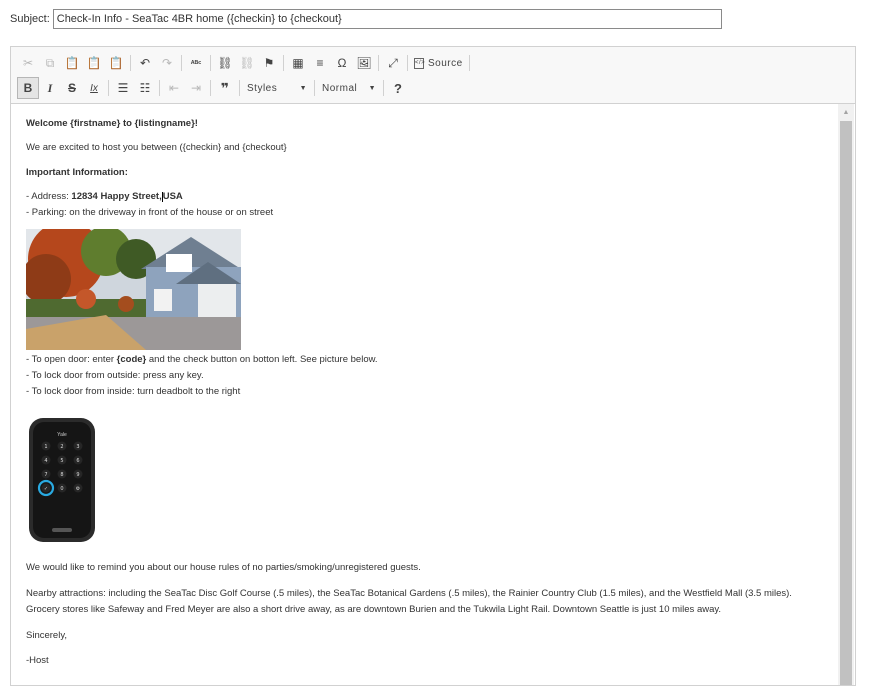  I want to click on keypad-key-label: ⚙, so click(78, 489).